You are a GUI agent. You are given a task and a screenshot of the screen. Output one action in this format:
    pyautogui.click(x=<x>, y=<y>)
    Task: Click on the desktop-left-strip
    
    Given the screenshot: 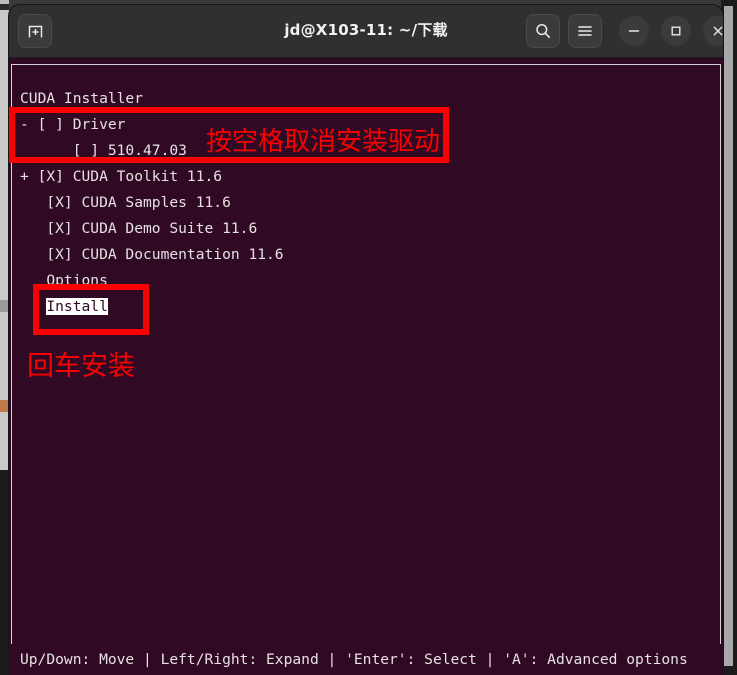 What is the action you would take?
    pyautogui.click(x=4, y=337)
    